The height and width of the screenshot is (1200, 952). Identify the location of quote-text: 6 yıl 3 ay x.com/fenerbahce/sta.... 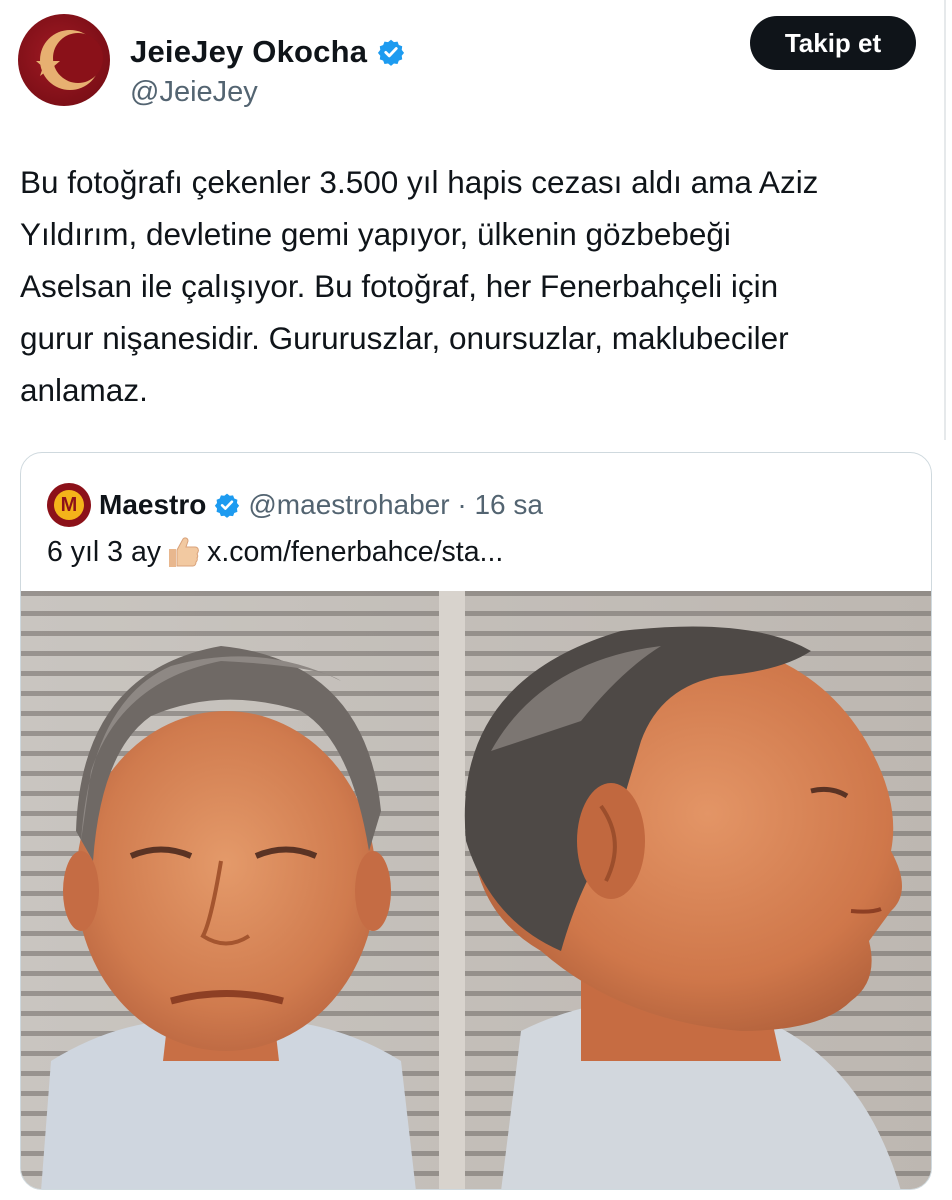
(275, 552).